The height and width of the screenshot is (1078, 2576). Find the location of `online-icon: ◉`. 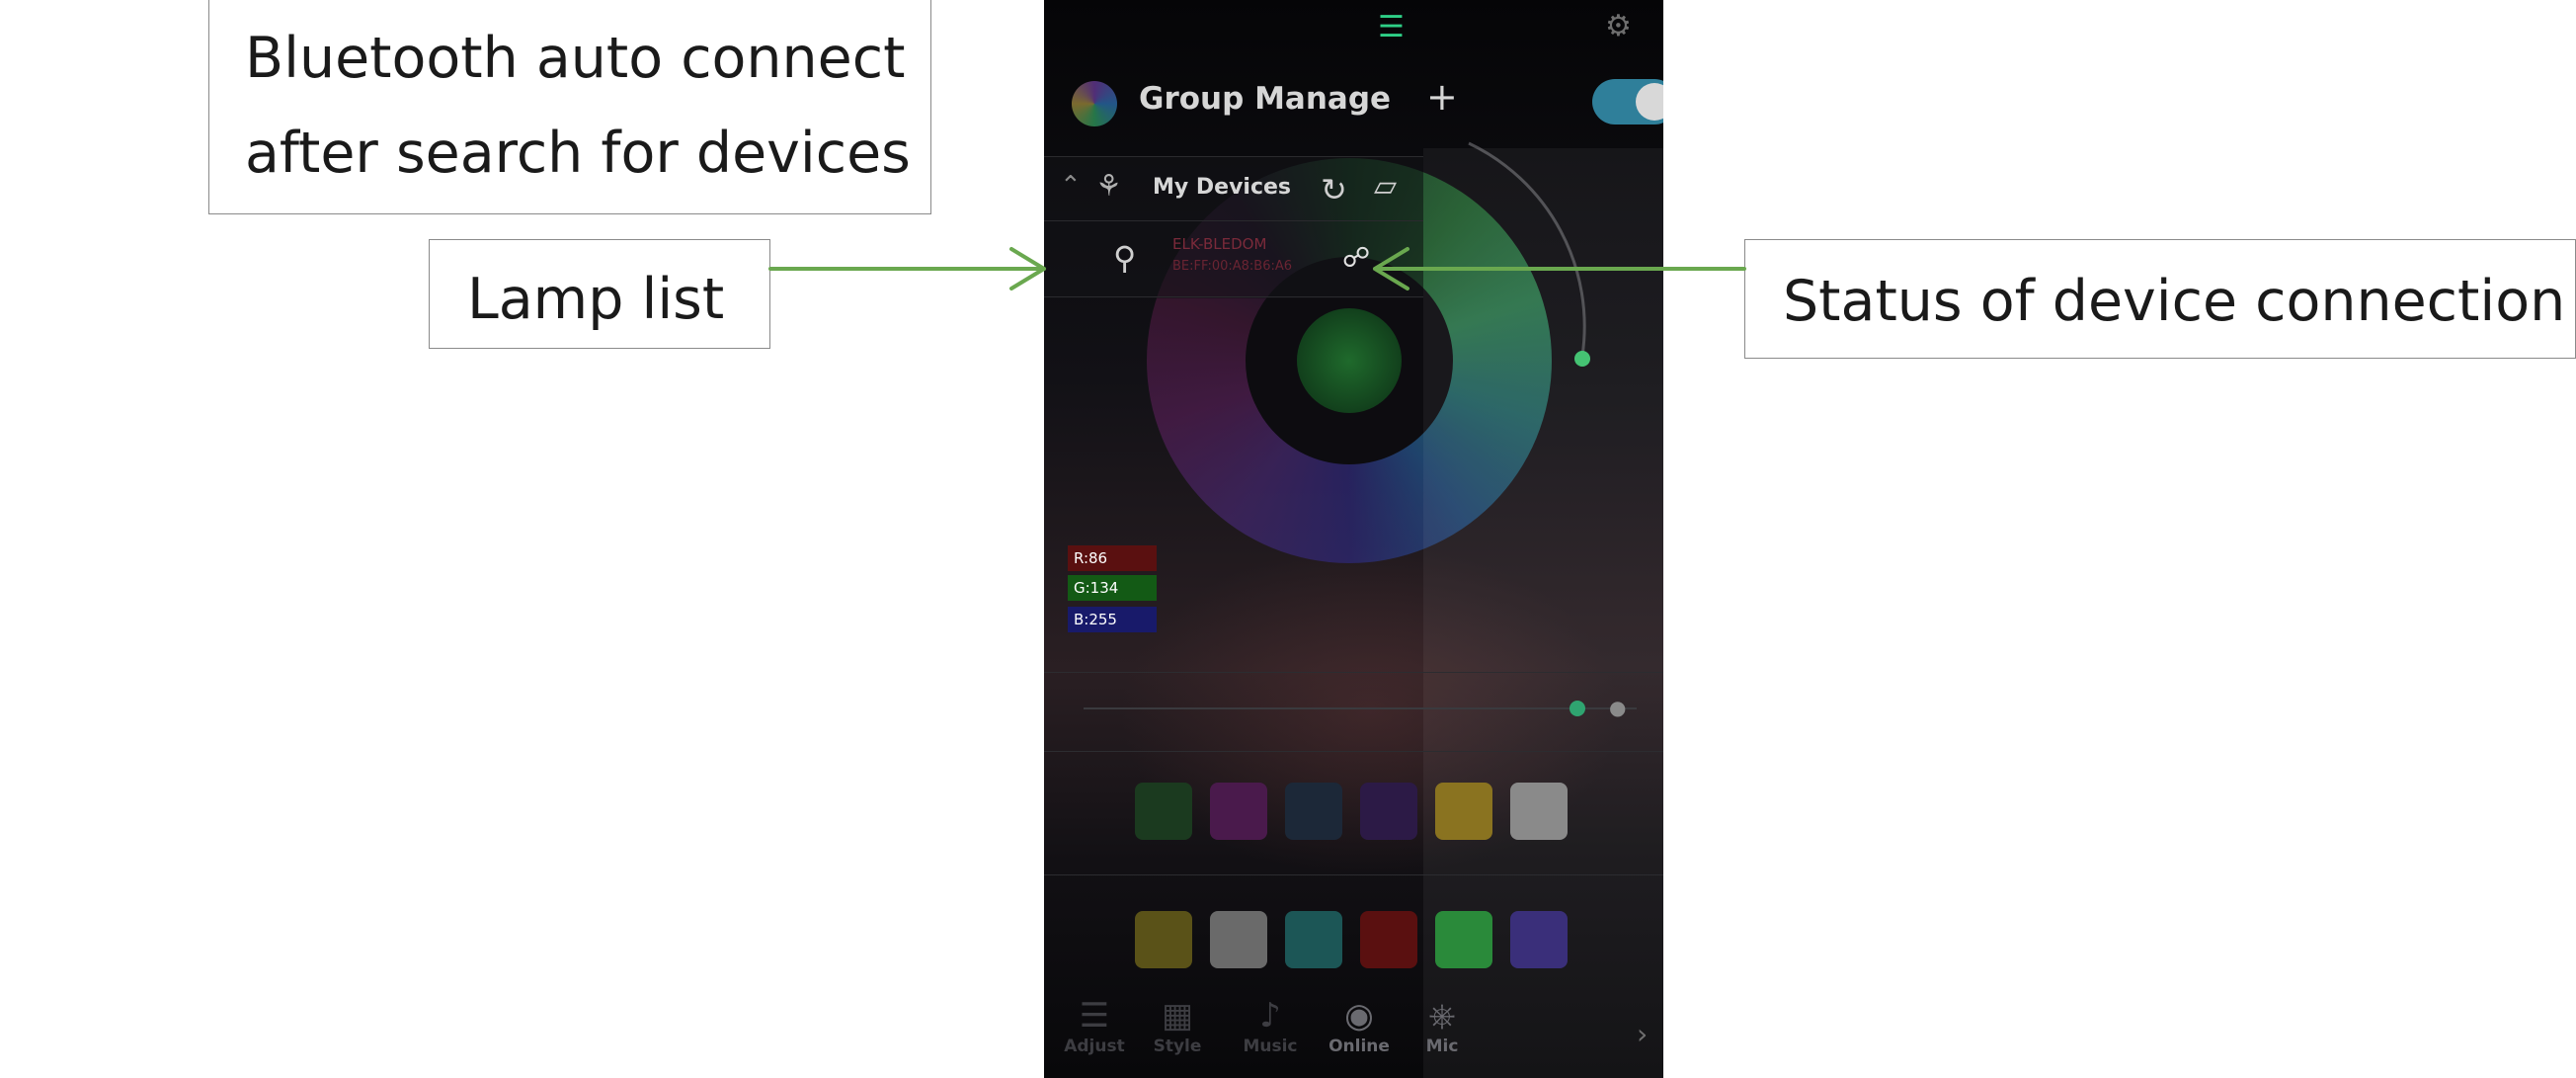

online-icon: ◉ is located at coordinates (1359, 1016).